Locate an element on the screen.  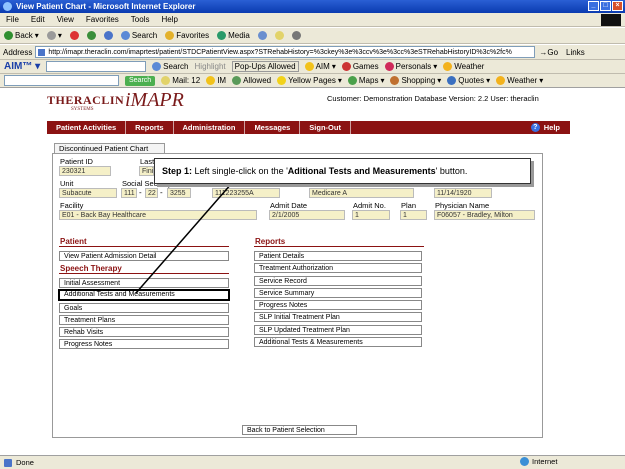
status-bar: Done Internet is located at coordinates (312, 462).